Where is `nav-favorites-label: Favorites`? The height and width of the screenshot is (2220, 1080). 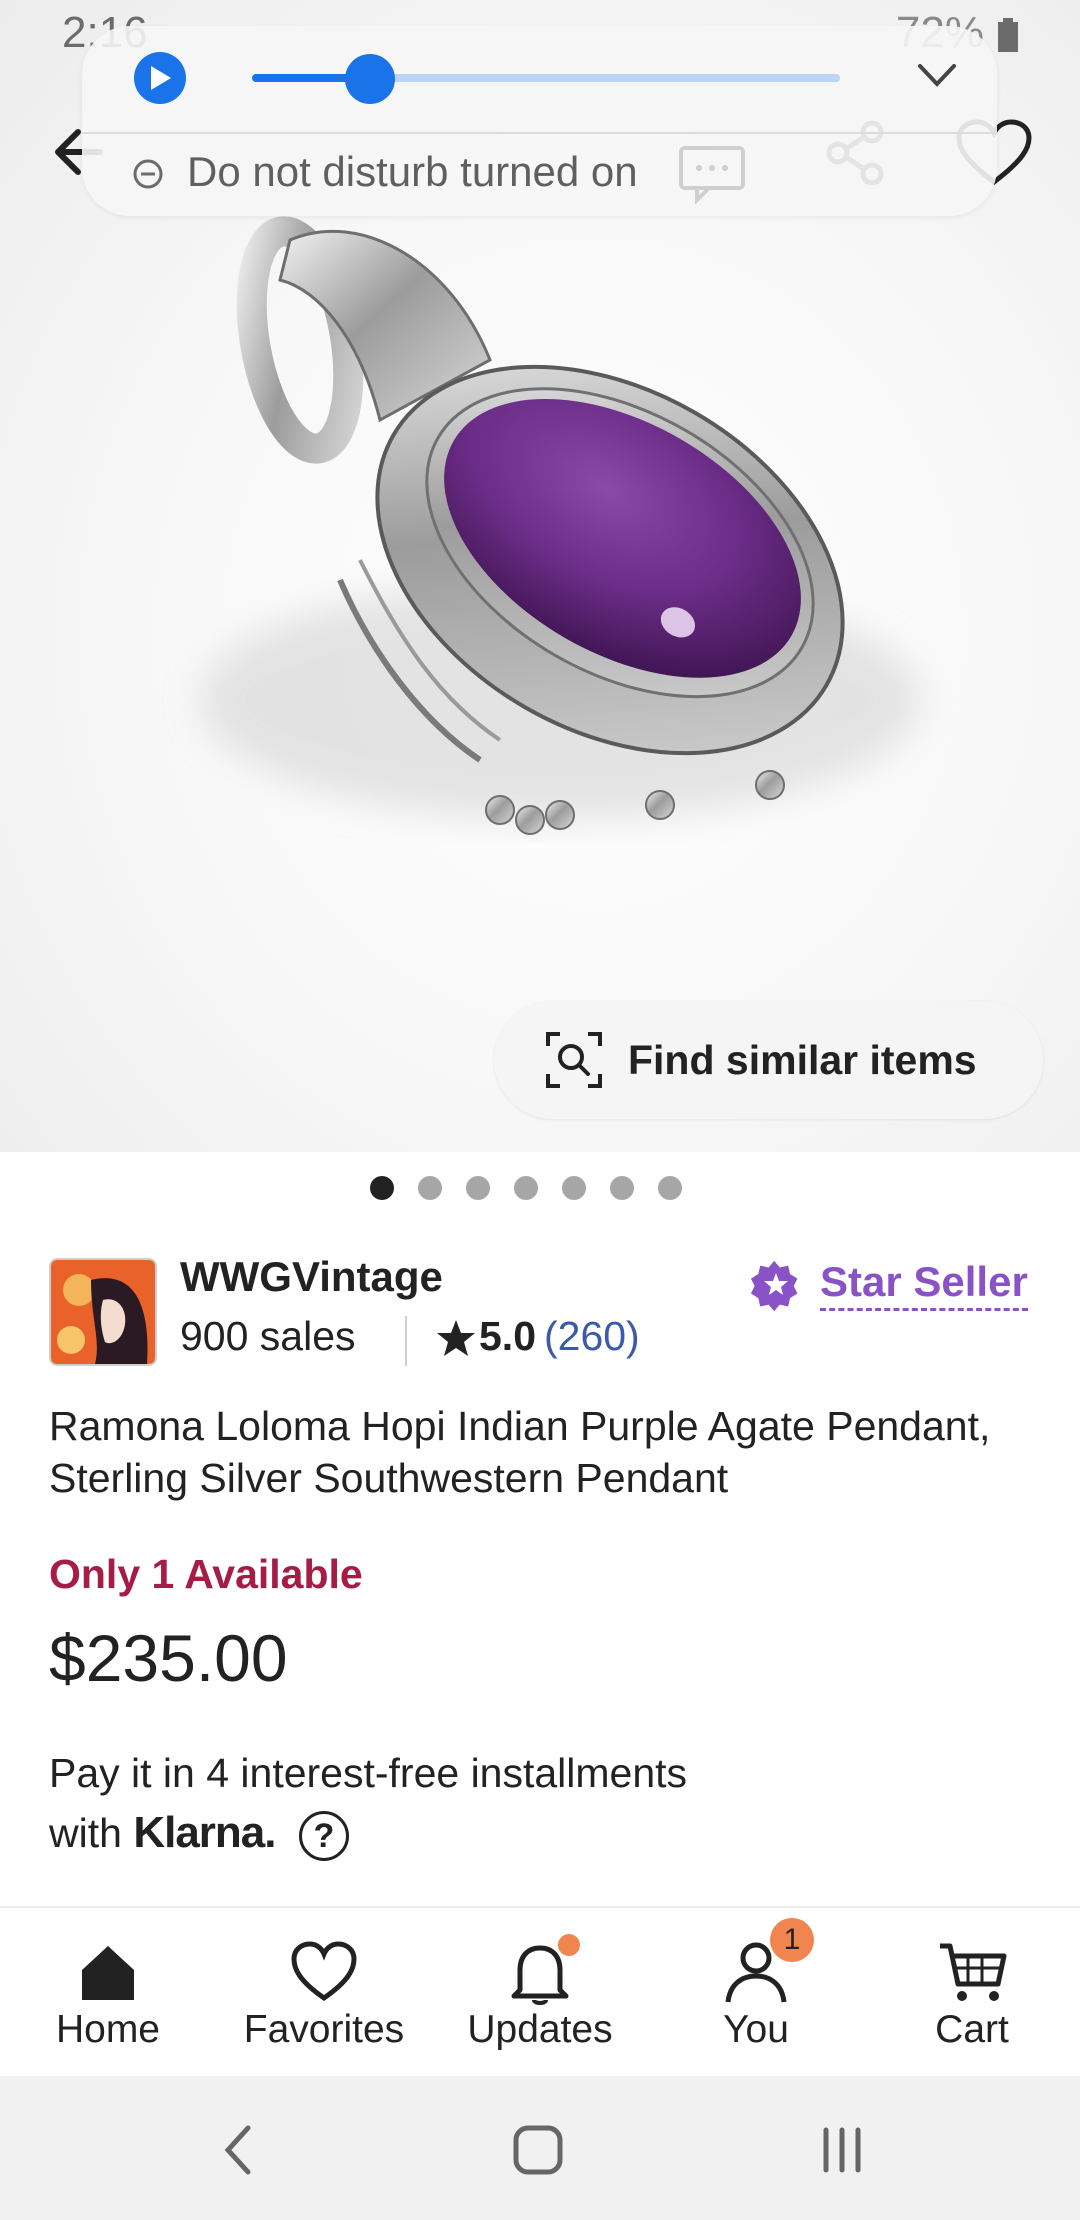 nav-favorites-label: Favorites is located at coordinates (324, 2029).